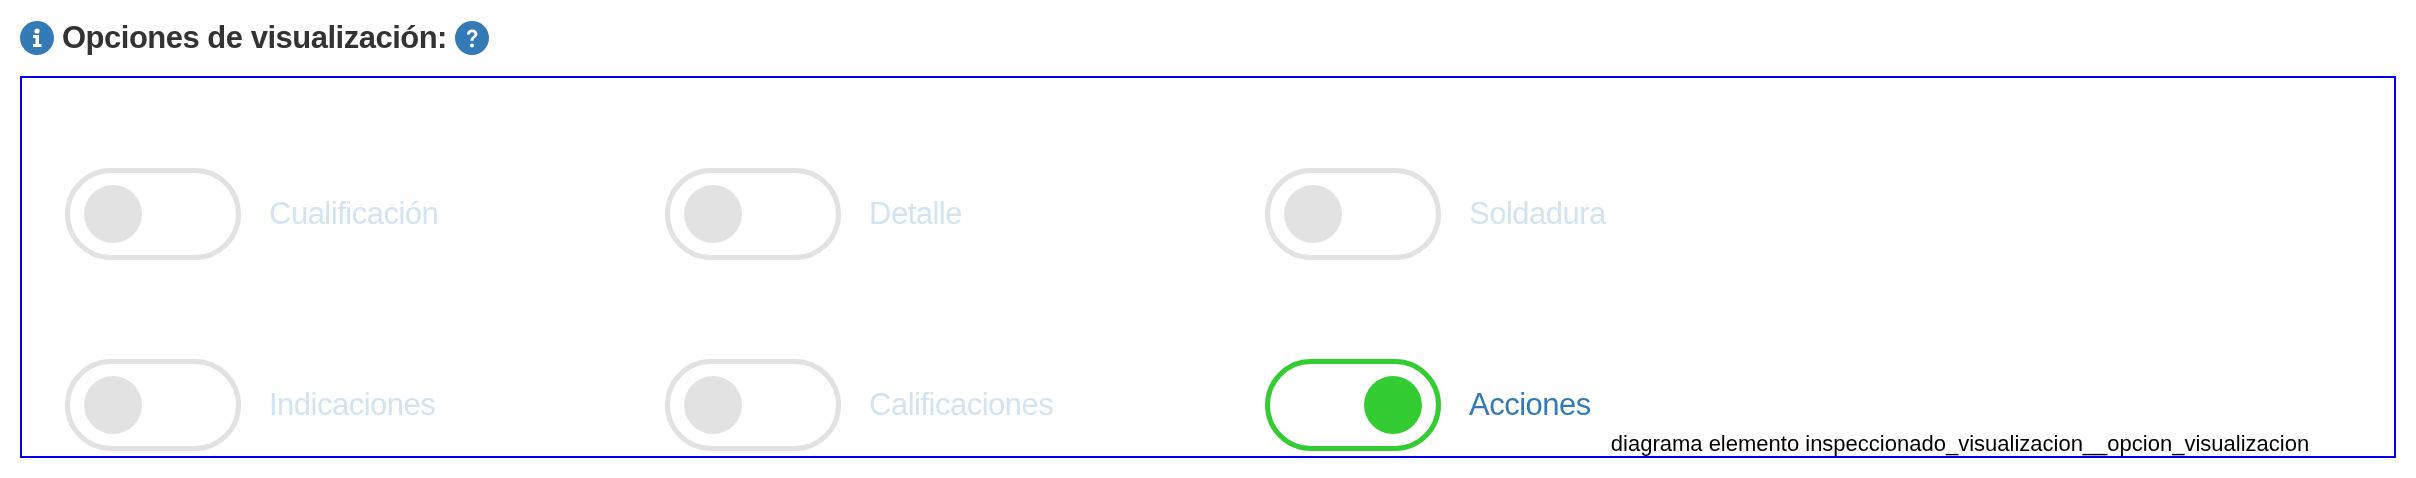 The height and width of the screenshot is (478, 2416). What do you see at coordinates (37, 38) in the screenshot?
I see `info-icon` at bounding box center [37, 38].